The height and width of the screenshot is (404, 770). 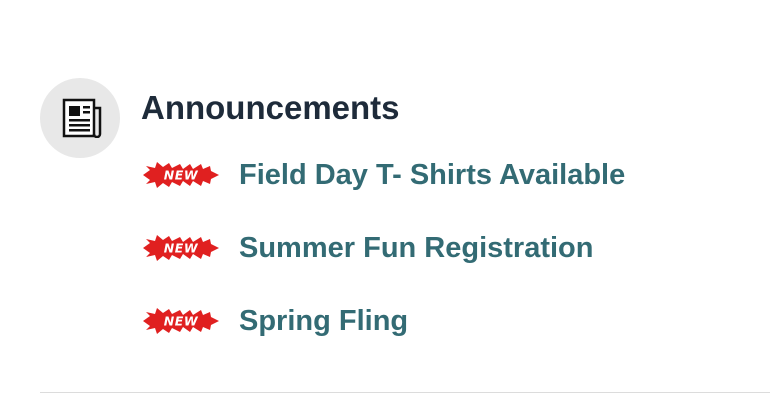 I want to click on announcement-link: Field Day T- Shirts Available, so click(x=432, y=175).